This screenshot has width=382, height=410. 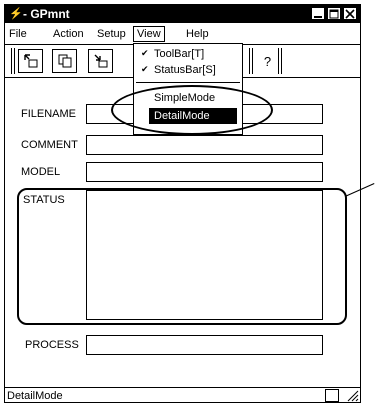 I want to click on open-arrow-icon, so click(x=30, y=61).